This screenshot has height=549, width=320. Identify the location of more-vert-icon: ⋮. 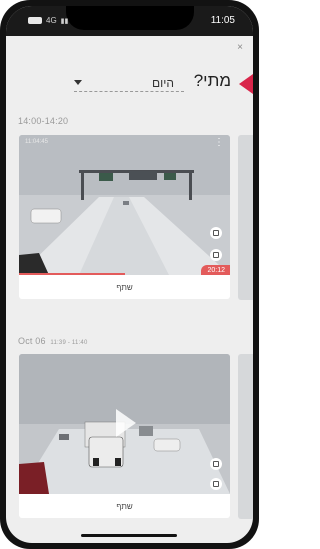
(219, 143).